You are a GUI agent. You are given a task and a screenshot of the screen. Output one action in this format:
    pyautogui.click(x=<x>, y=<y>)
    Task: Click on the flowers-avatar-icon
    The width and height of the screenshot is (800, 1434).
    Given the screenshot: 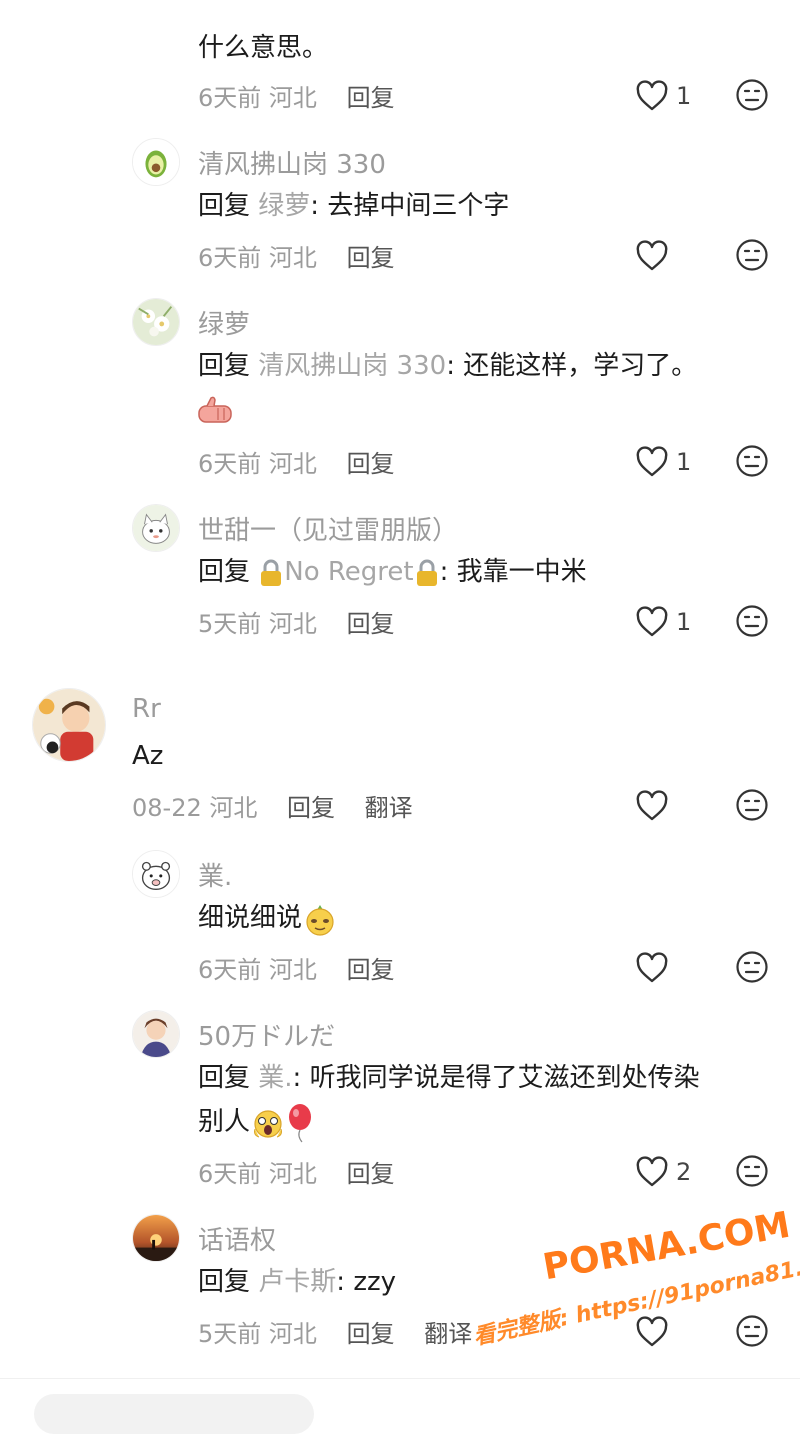 What is the action you would take?
    pyautogui.click(x=156, y=322)
    